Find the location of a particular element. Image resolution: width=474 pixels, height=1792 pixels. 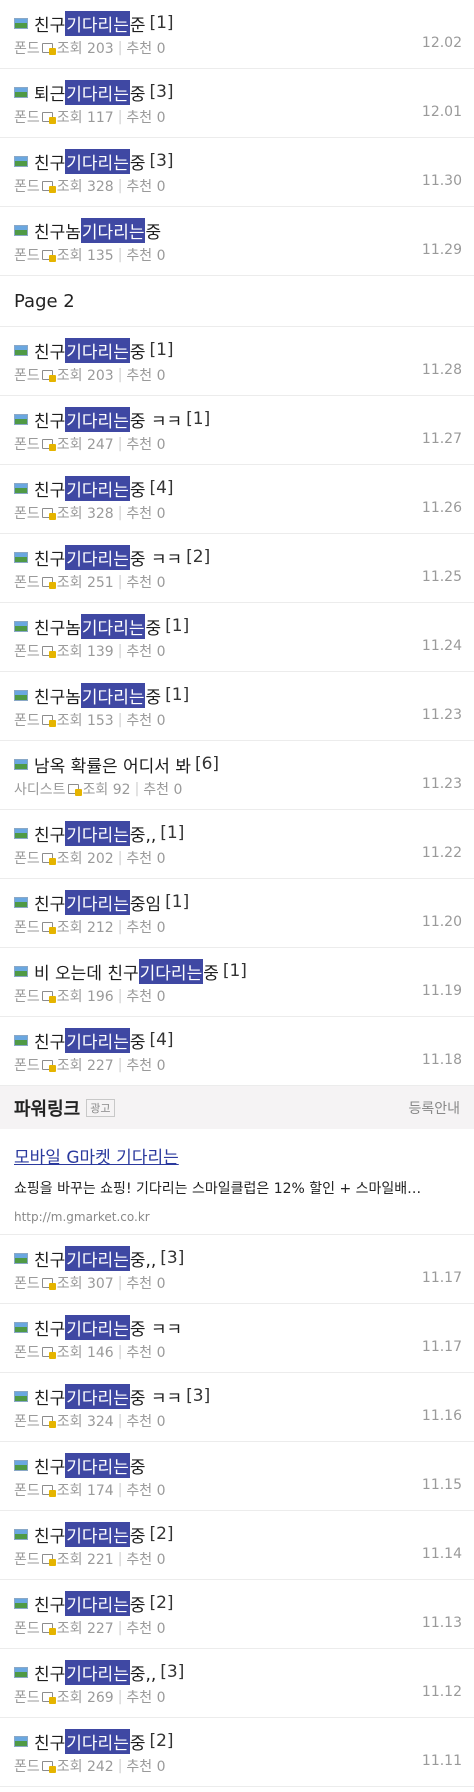

list-item: 친구 기다리는 중 폰드 조회 174 | 추천 0 11.15 is located at coordinates (237, 1476).